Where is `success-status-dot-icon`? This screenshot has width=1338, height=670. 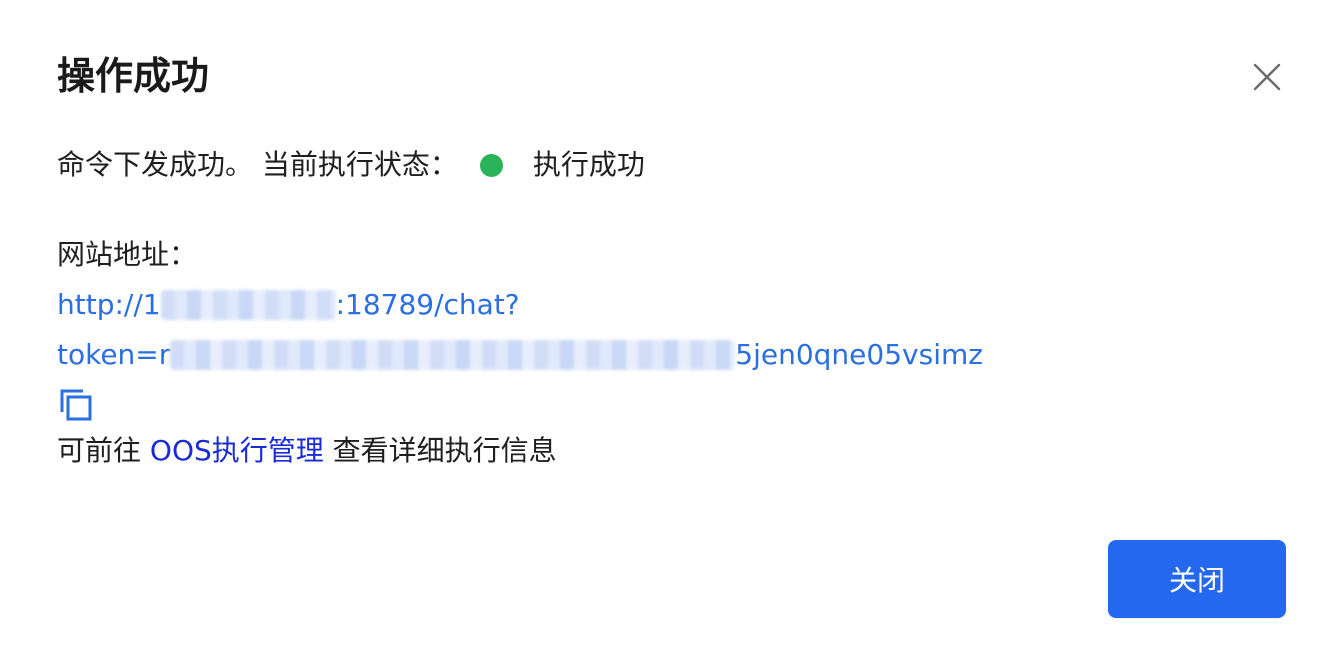 success-status-dot-icon is located at coordinates (491, 165).